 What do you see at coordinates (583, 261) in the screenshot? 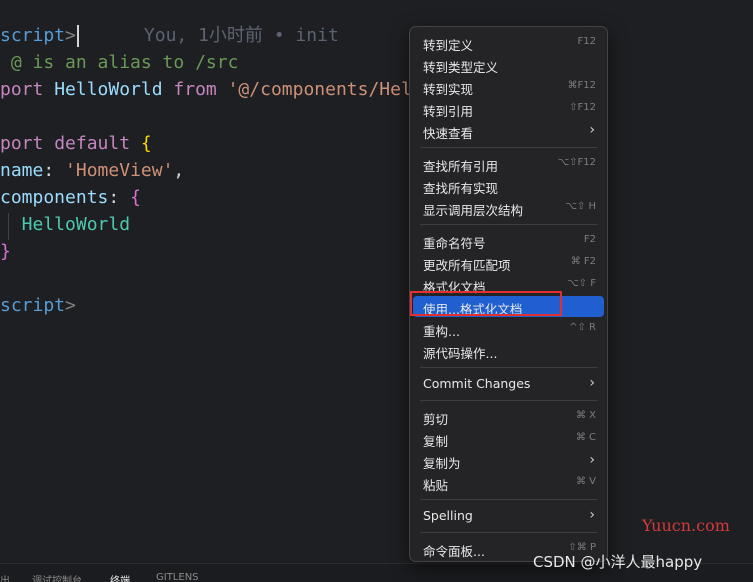
I see `menu-item-shortcut: ⌘ F2` at bounding box center [583, 261].